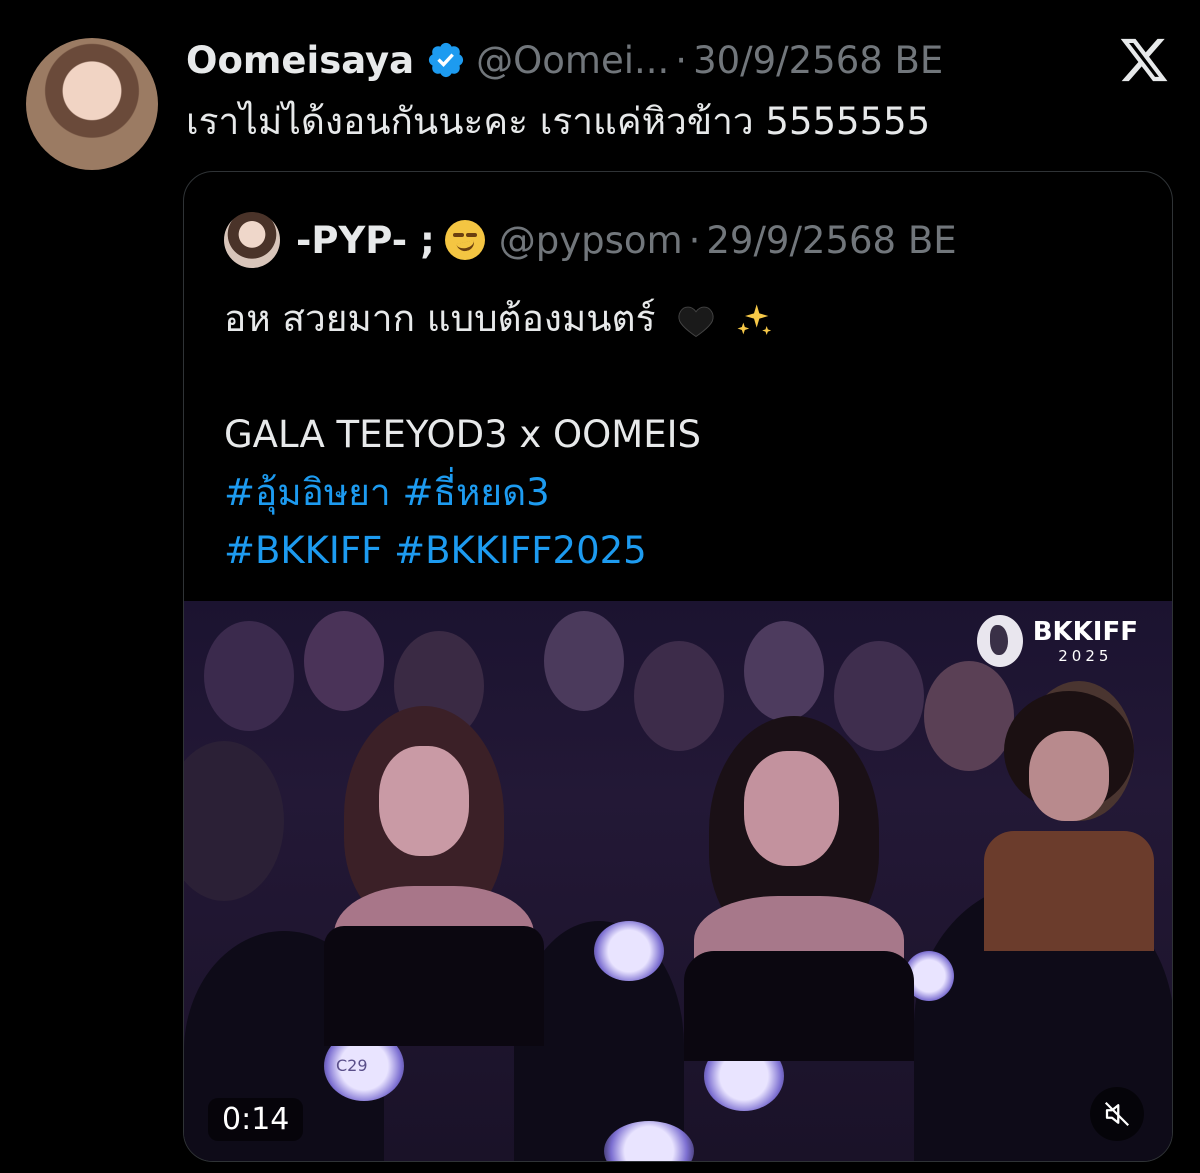 The height and width of the screenshot is (1173, 1200). I want to click on muted-speaker-icon, so click(1117, 1114).